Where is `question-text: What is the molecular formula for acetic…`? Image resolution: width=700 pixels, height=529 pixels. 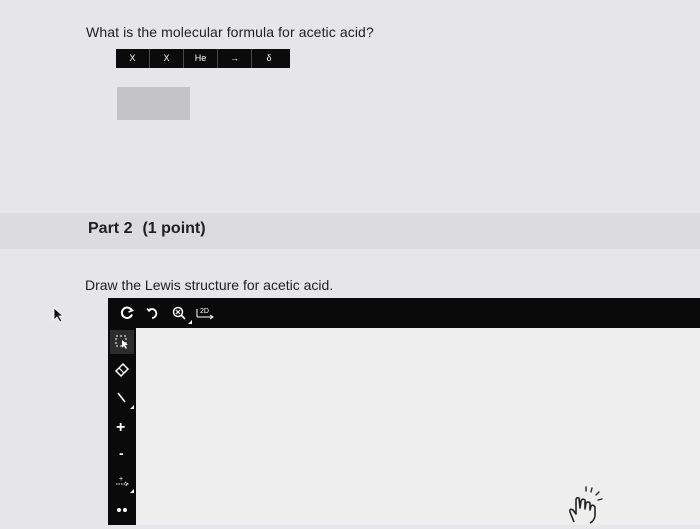
question-text: What is the molecular formula for acetic… is located at coordinates (230, 32).